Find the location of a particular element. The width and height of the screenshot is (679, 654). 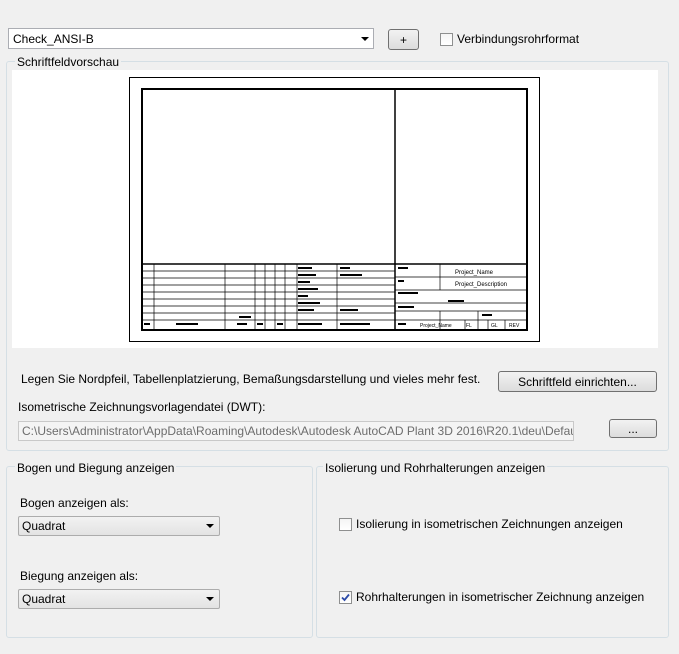

bend-display-label: Biegung anzeigen als: is located at coordinates (79, 576).